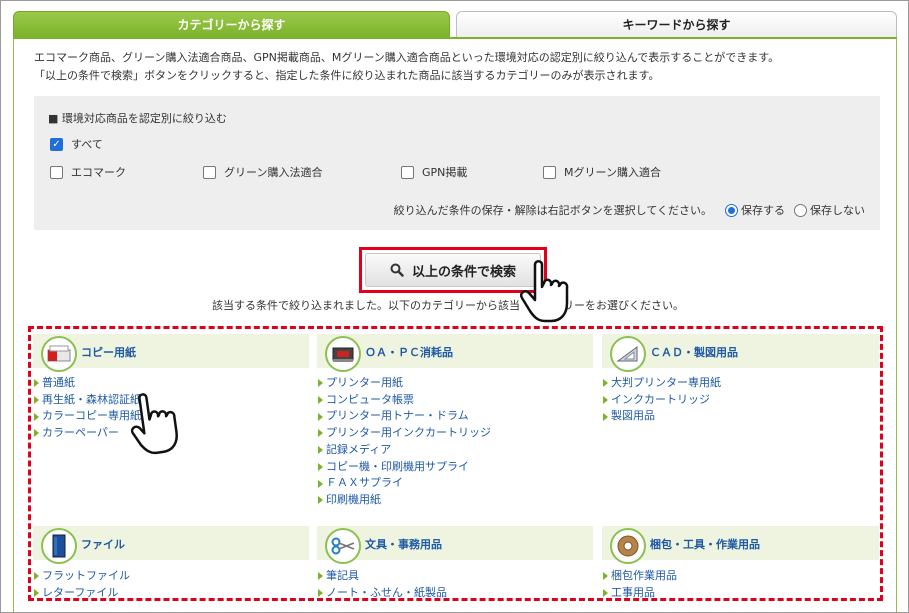 Image resolution: width=909 pixels, height=613 pixels. I want to click on tab-category-search: カテゴリーから探す, so click(231, 24).